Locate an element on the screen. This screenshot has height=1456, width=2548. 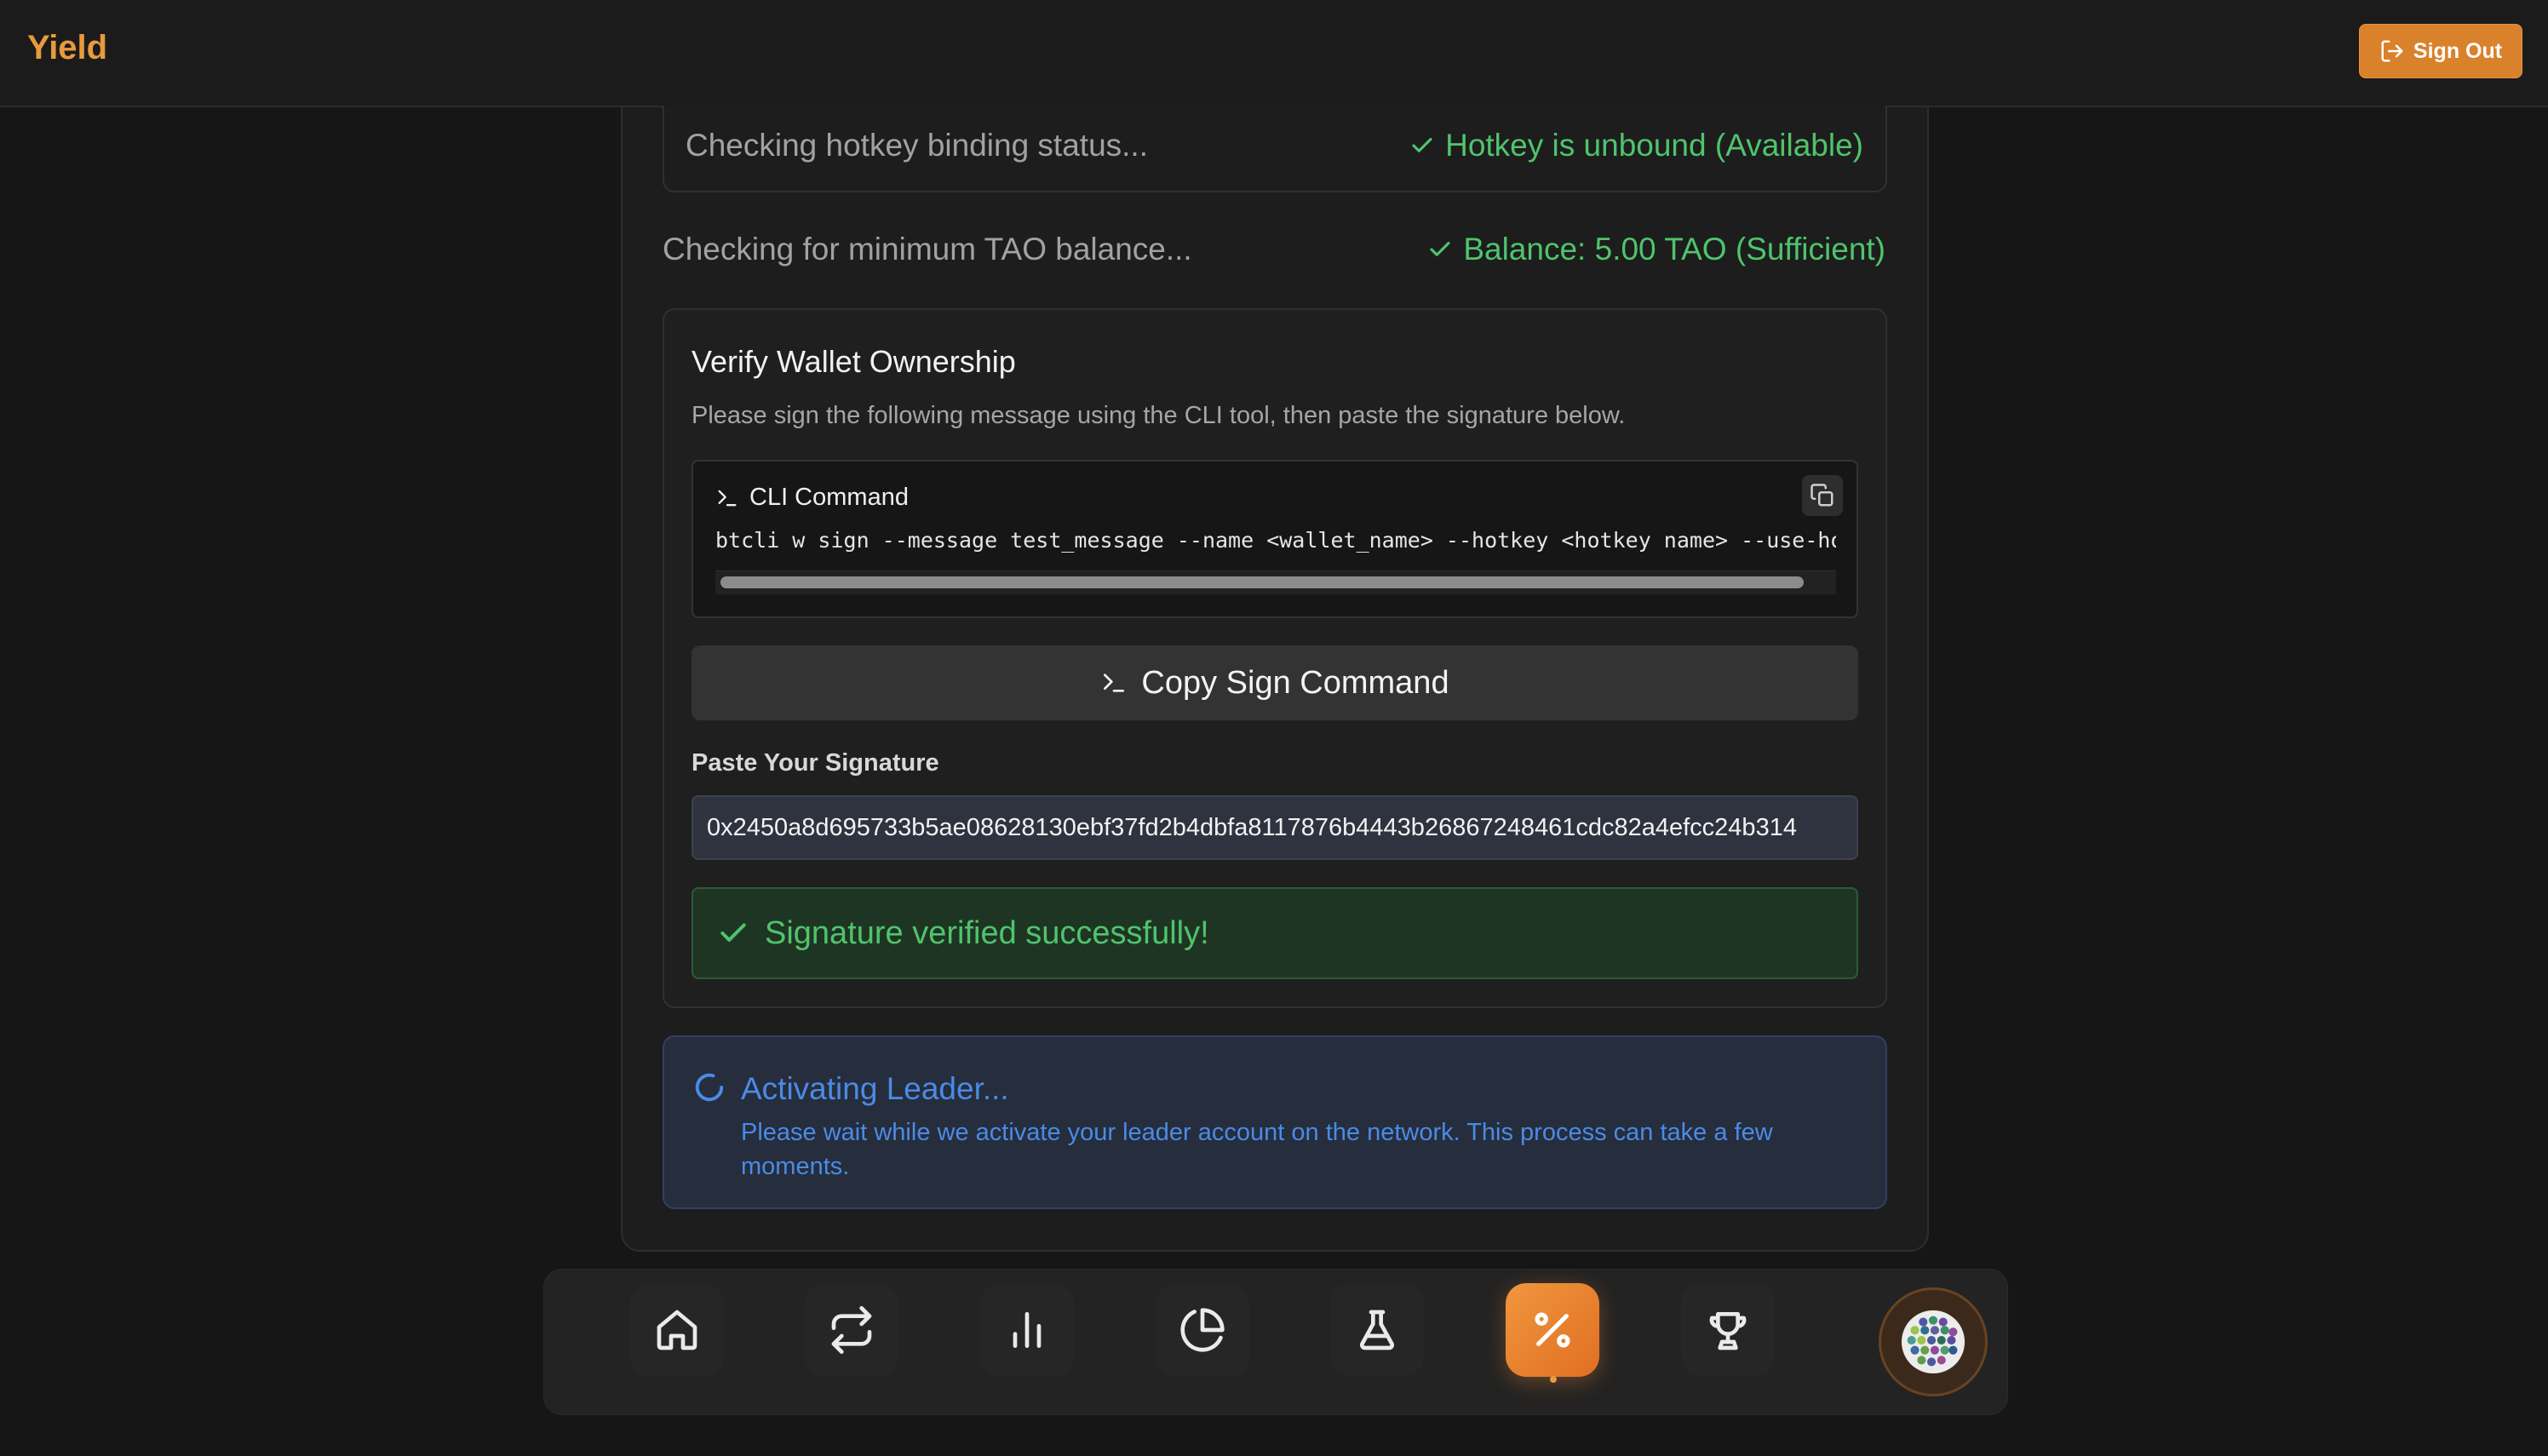
nav-swap is located at coordinates (851, 1330).